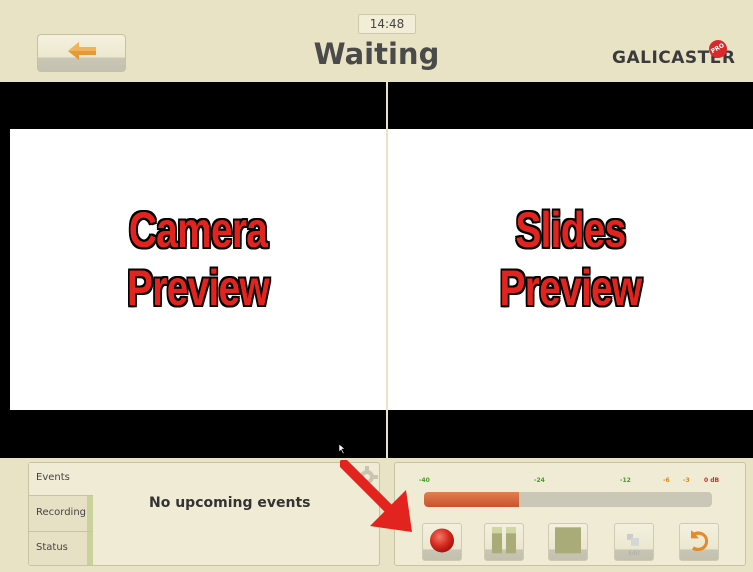  I want to click on tab-recording: Recording, so click(61, 514).